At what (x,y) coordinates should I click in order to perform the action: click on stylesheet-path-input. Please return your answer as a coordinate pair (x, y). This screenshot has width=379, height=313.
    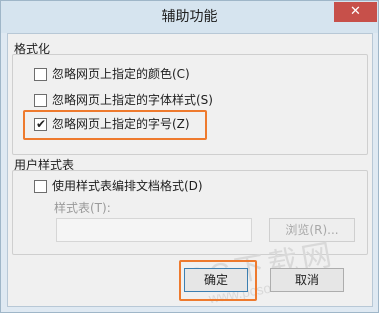
    Looking at the image, I should click on (154, 230).